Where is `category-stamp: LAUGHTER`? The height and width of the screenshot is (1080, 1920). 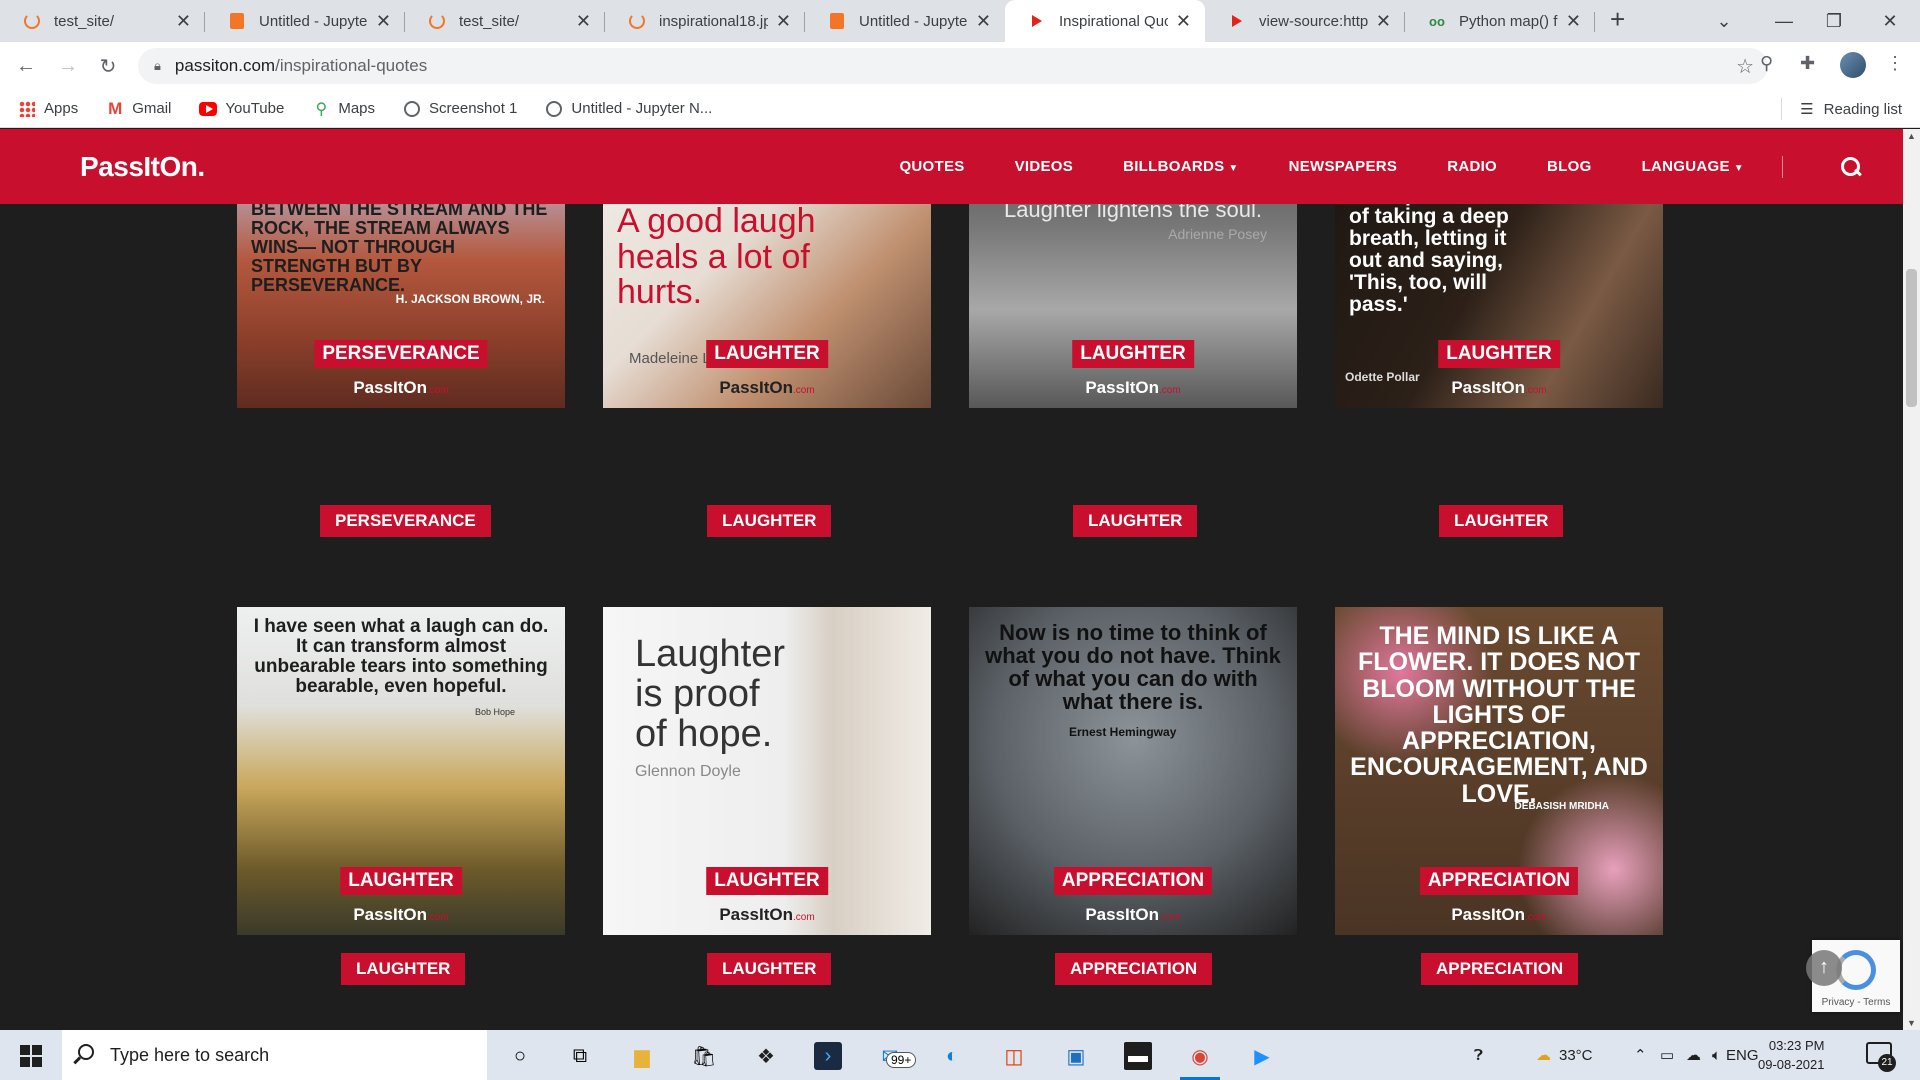 category-stamp: LAUGHTER is located at coordinates (1499, 354).